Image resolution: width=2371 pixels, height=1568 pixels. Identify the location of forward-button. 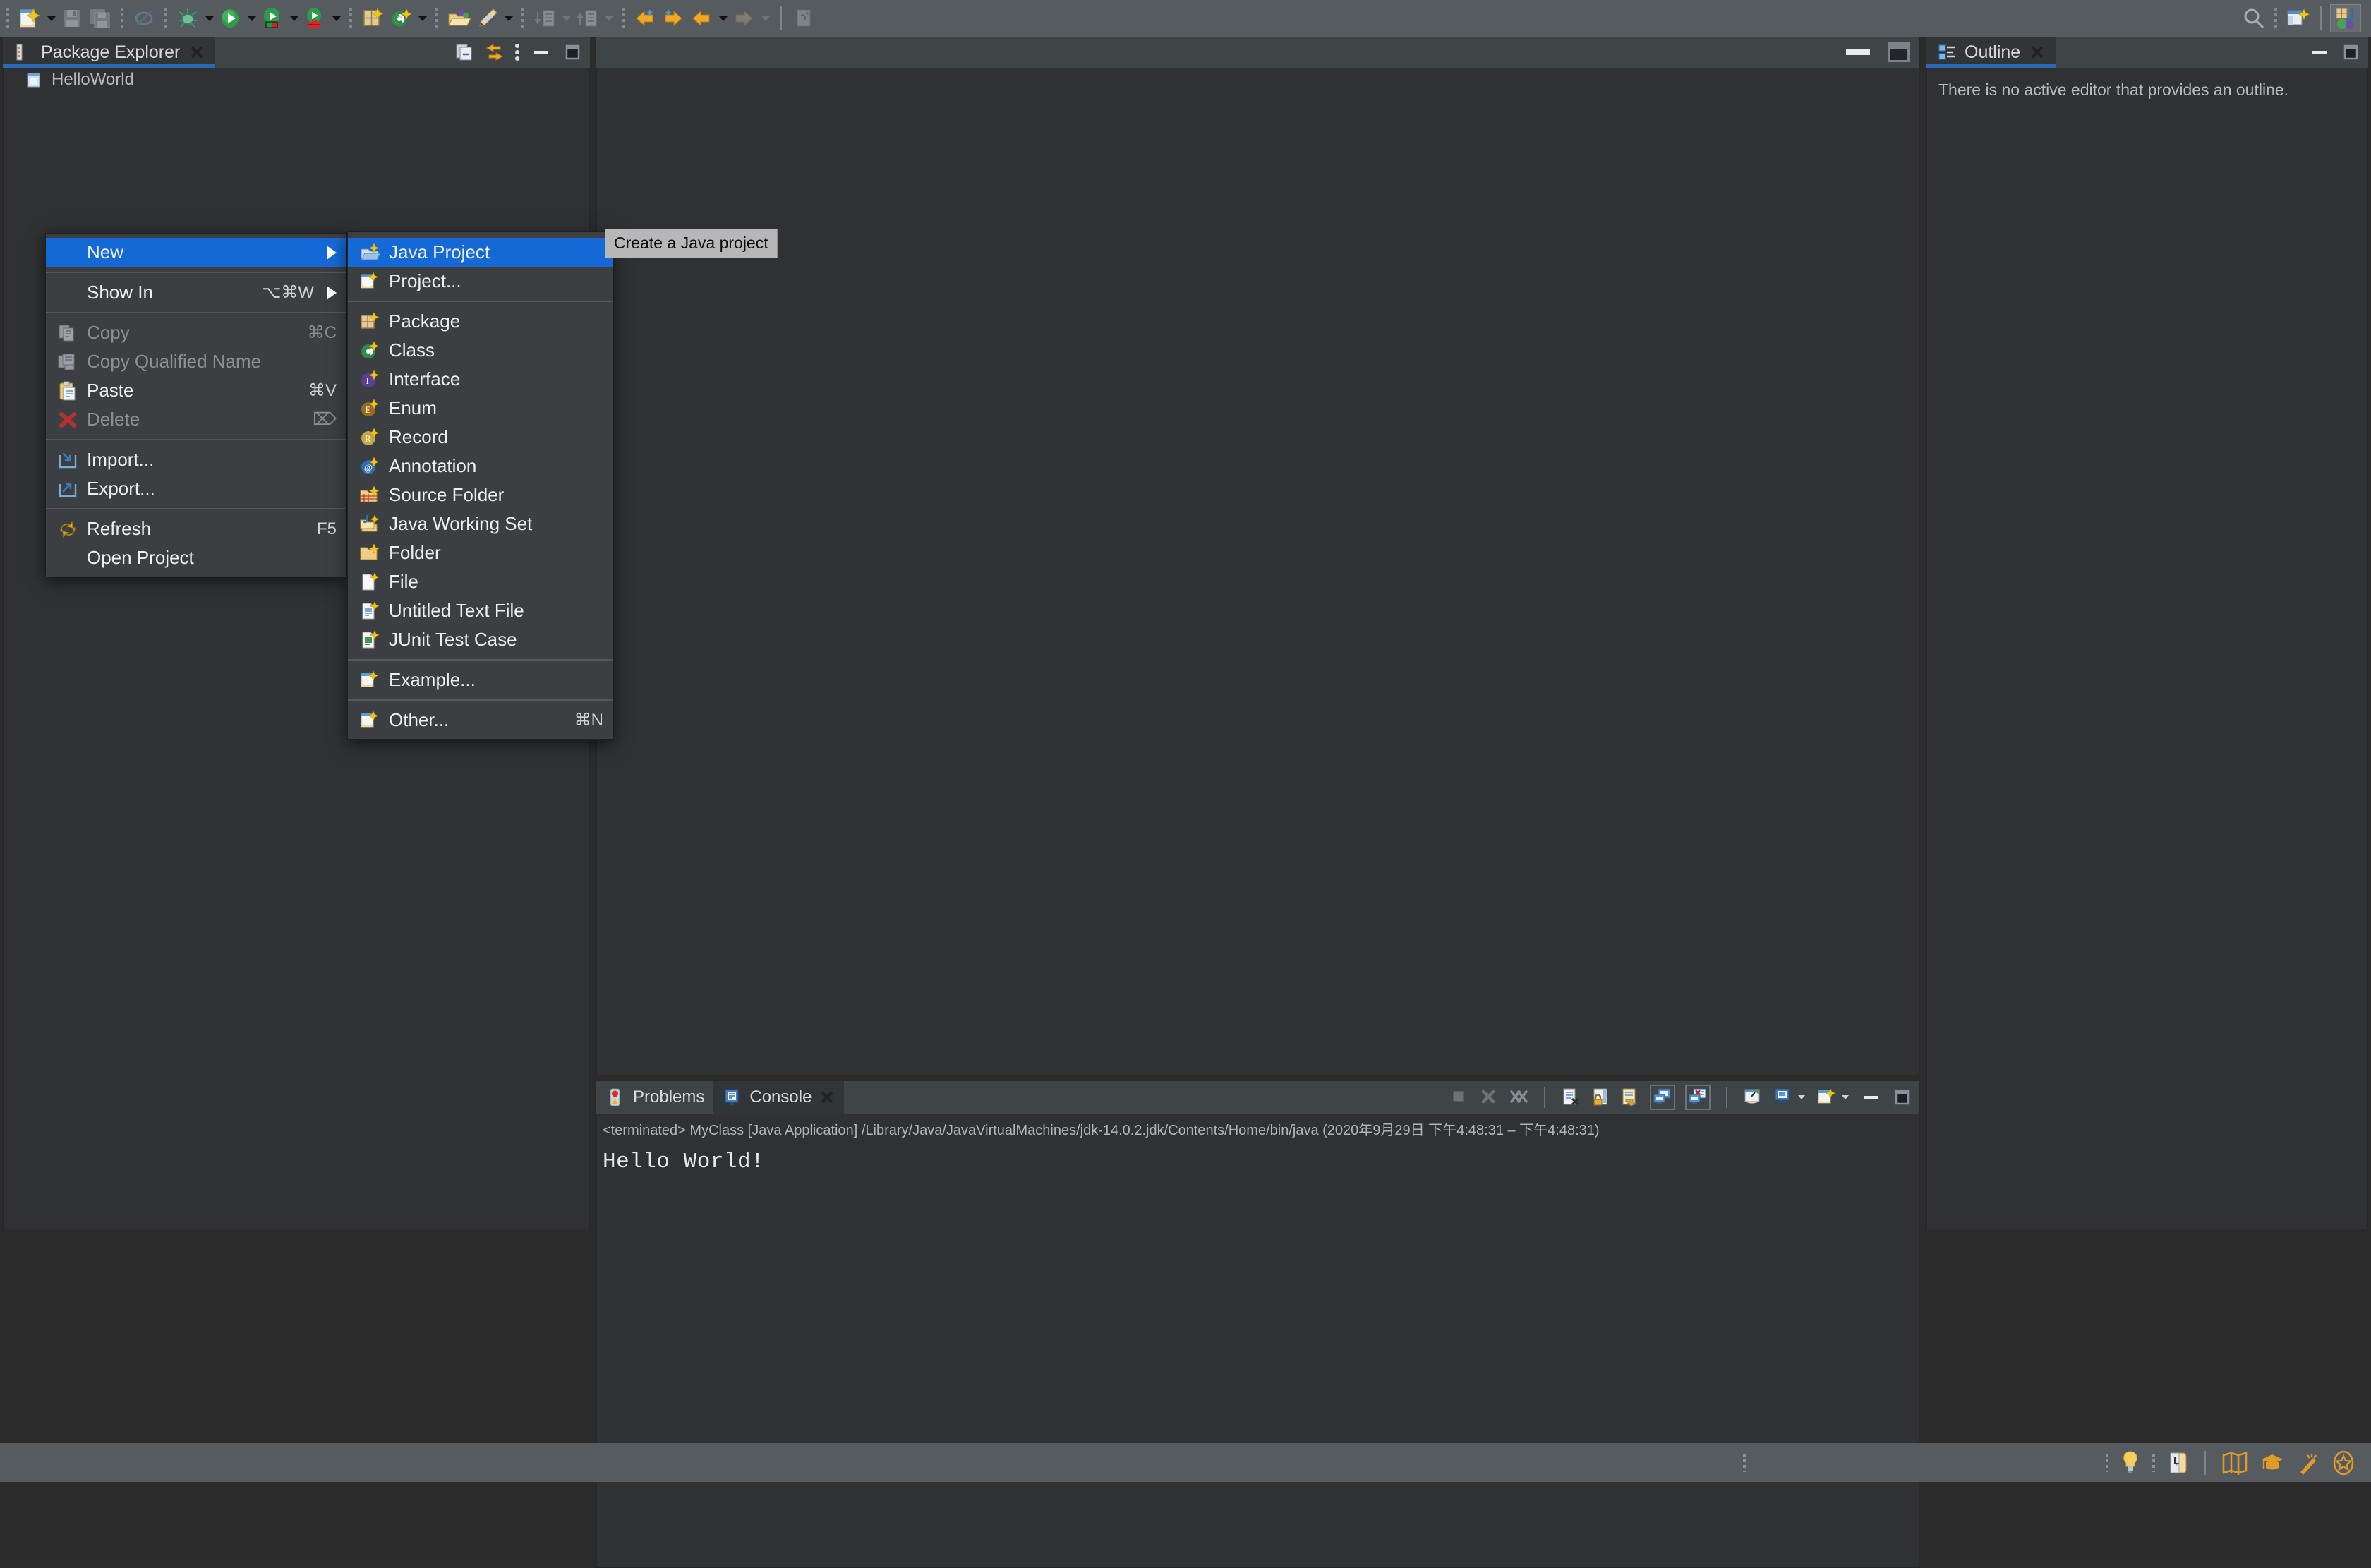
(674, 18).